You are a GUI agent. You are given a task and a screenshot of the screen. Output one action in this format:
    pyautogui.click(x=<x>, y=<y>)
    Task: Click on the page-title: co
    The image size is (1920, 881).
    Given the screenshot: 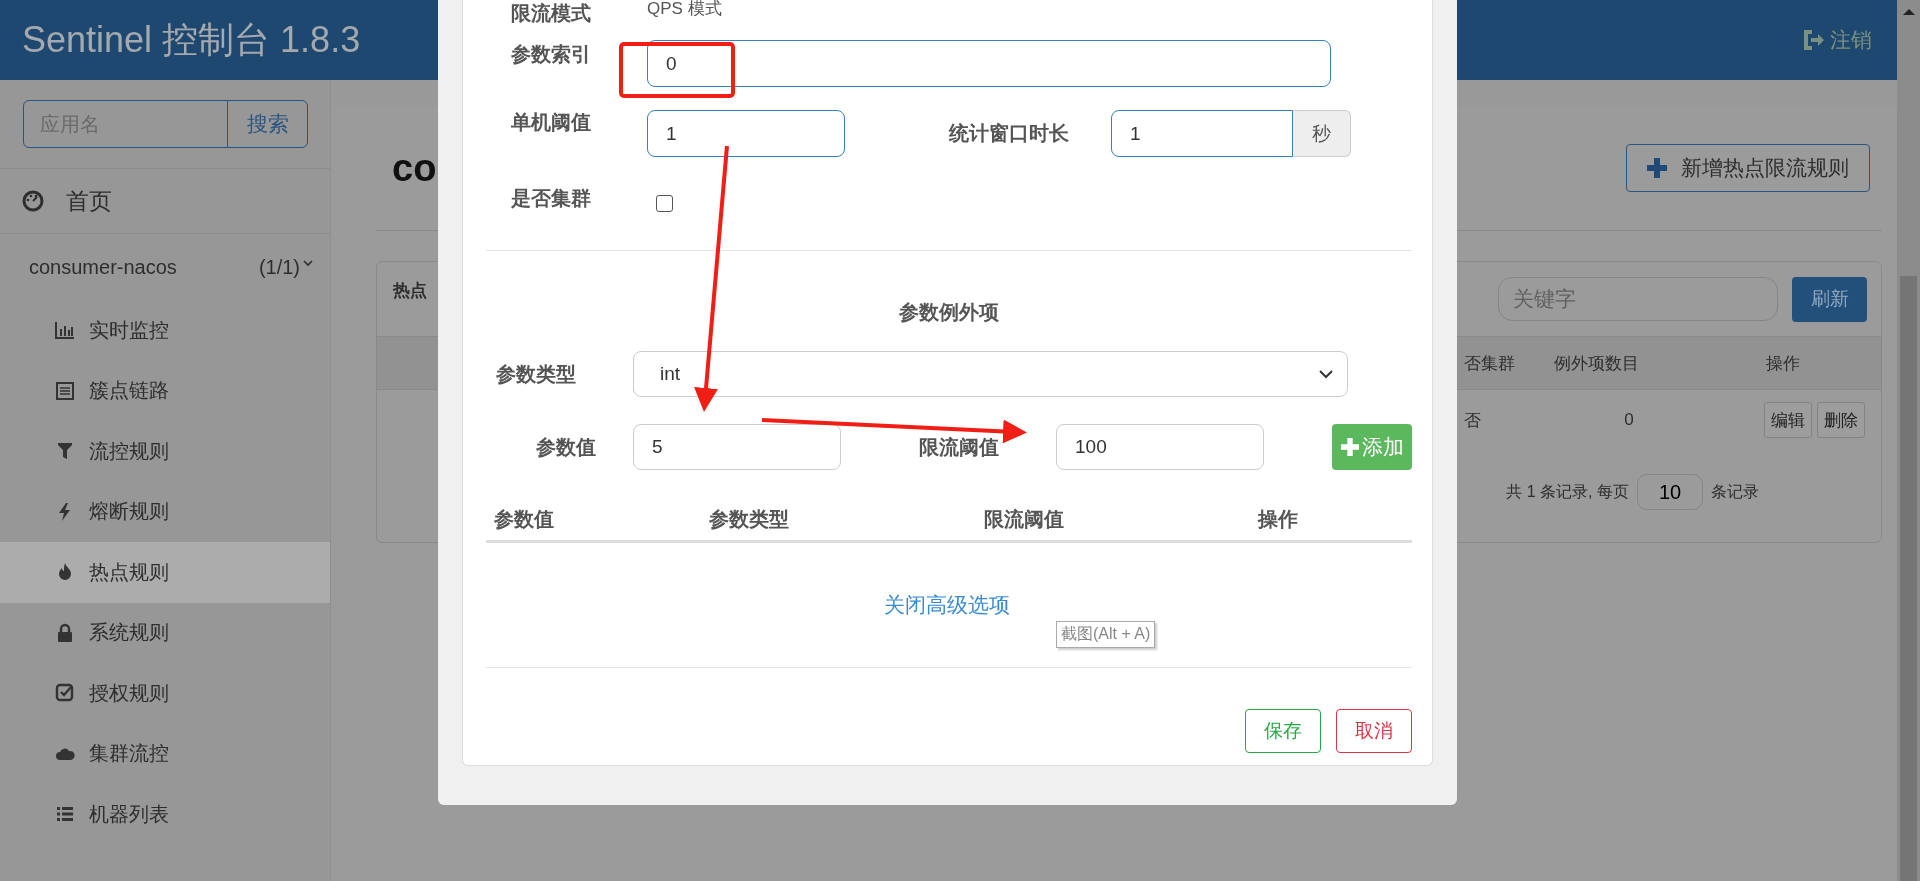 What is the action you would take?
    pyautogui.click(x=414, y=168)
    